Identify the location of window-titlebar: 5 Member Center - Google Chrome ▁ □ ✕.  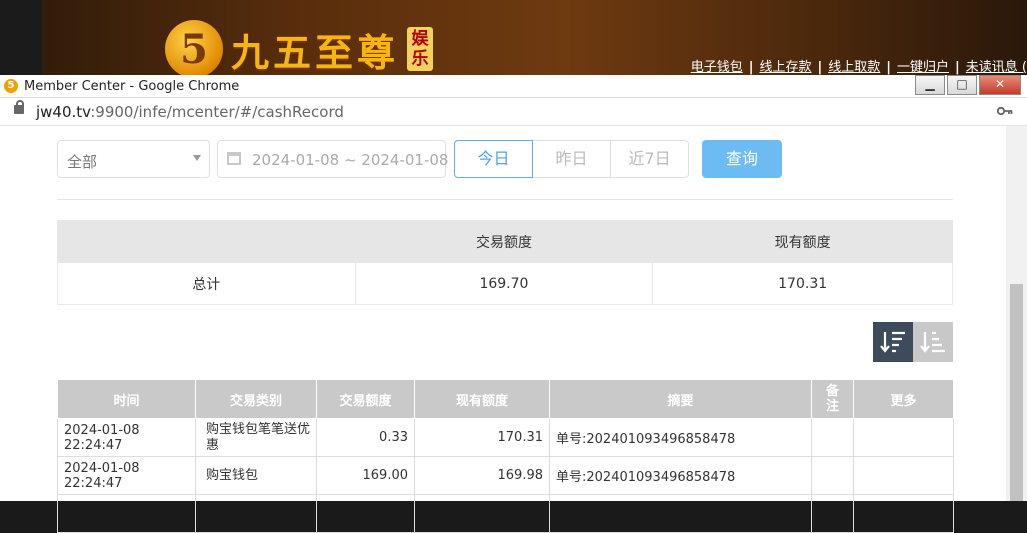
(513, 86).